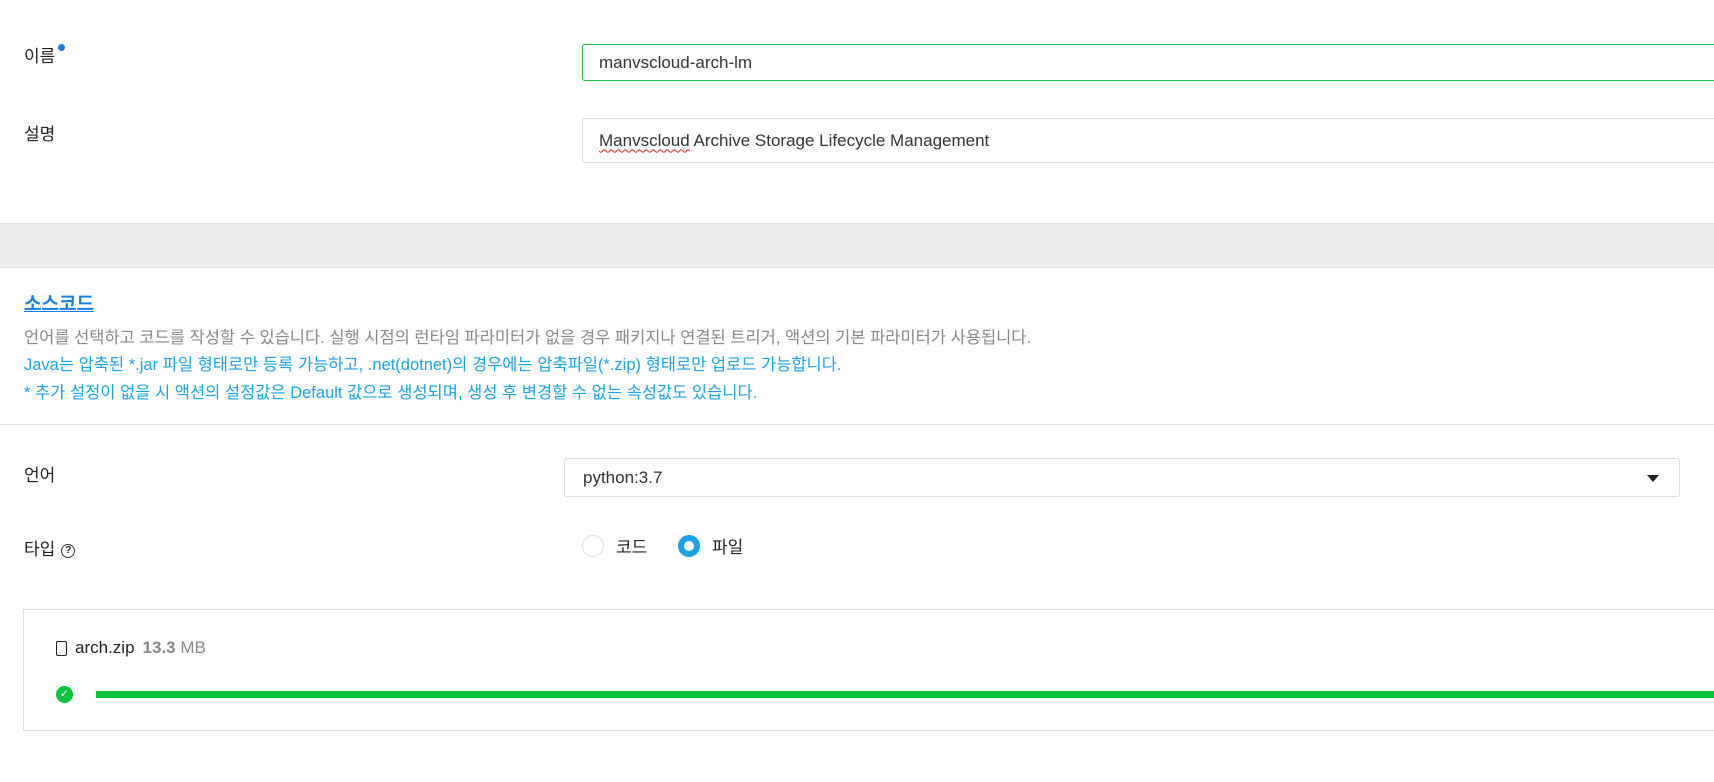 The image size is (1714, 782). What do you see at coordinates (839, 140) in the screenshot?
I see `description-rest: Archive Storage Lifecycle Management` at bounding box center [839, 140].